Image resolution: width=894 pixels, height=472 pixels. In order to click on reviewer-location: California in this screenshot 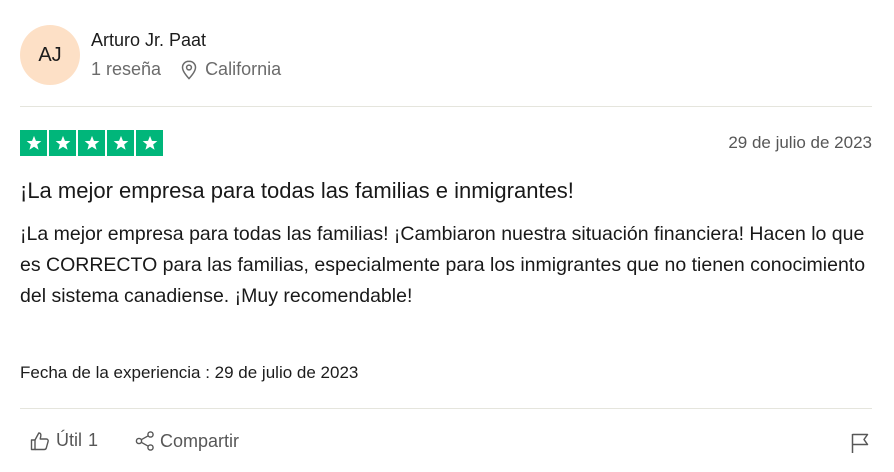, I will do `click(231, 69)`.